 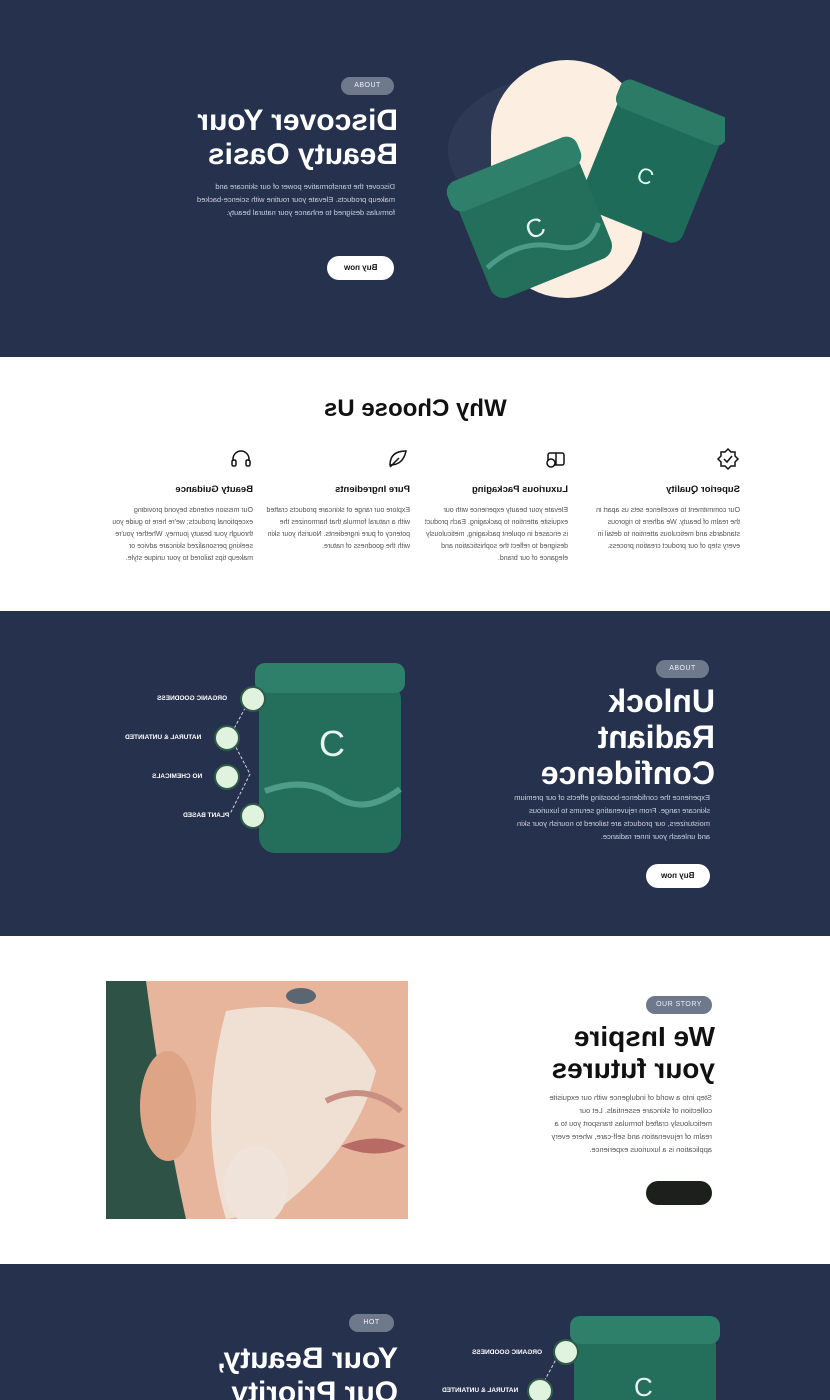 I want to click on story-title-line2: your futures, so click(x=633, y=1068).